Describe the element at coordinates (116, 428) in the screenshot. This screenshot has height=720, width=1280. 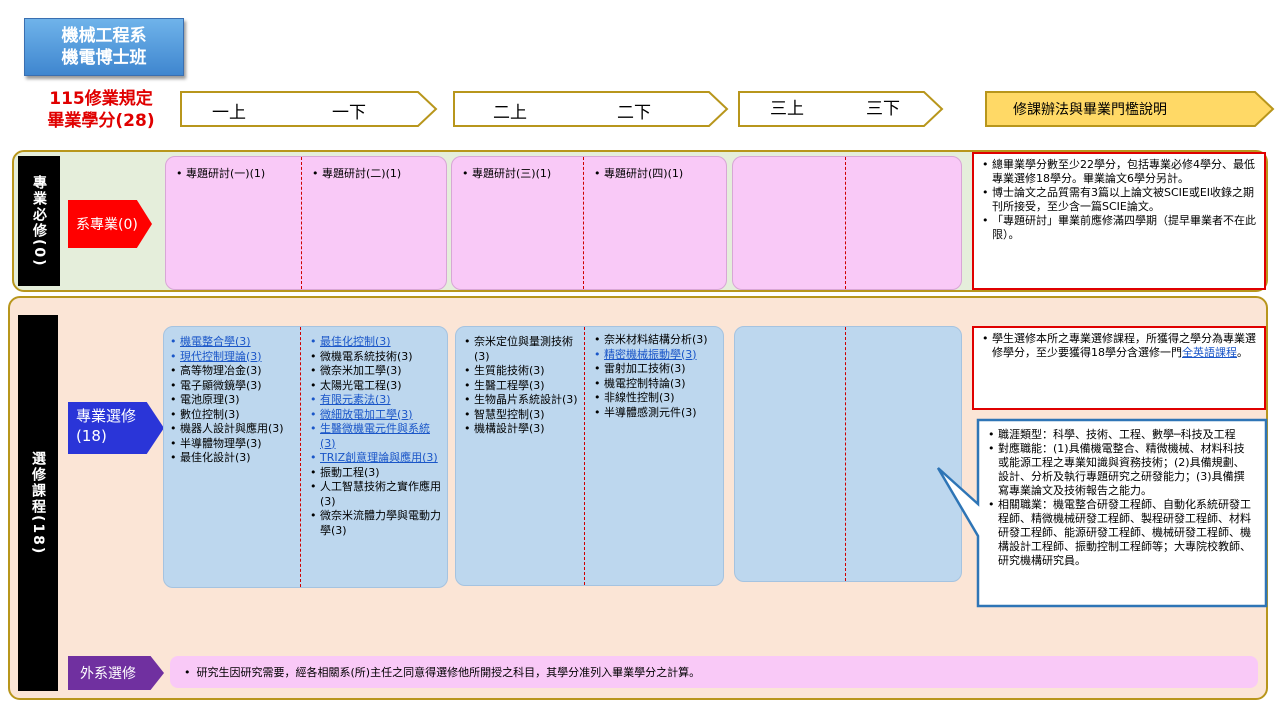
I see `pro-elective-tab: 專業選修 (18)` at that location.